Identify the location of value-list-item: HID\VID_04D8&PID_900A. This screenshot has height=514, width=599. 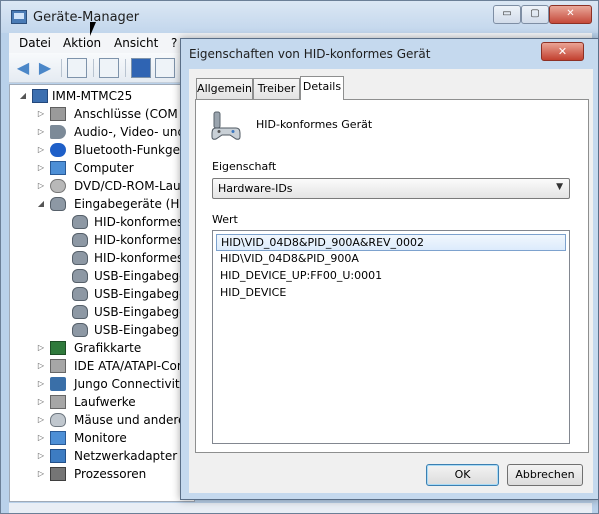
(391, 259).